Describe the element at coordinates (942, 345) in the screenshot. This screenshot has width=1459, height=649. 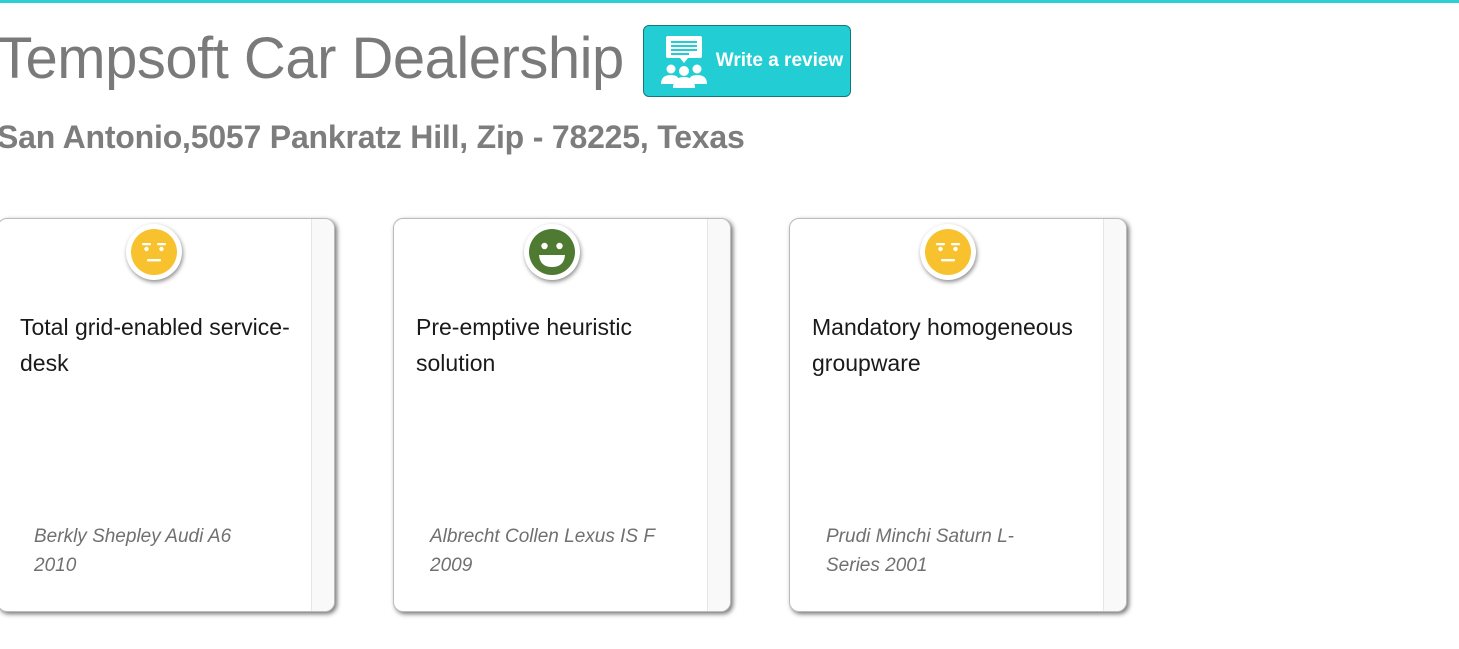
I see `review-text: Mandatory homogeneous groupware` at that location.